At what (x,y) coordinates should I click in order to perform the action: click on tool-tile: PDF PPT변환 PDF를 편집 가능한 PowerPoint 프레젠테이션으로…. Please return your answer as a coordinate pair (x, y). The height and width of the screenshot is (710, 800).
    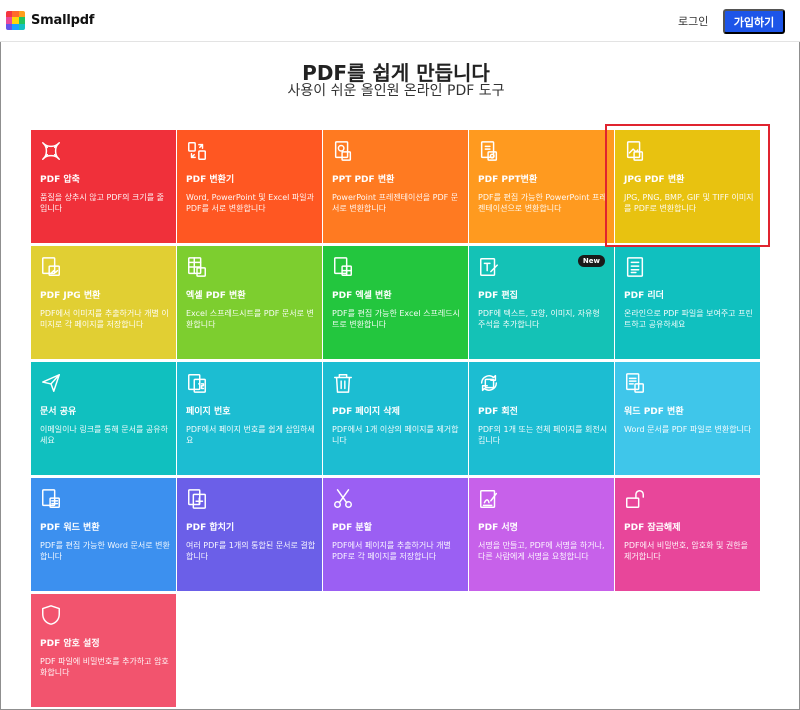
    Looking at the image, I should click on (541, 186).